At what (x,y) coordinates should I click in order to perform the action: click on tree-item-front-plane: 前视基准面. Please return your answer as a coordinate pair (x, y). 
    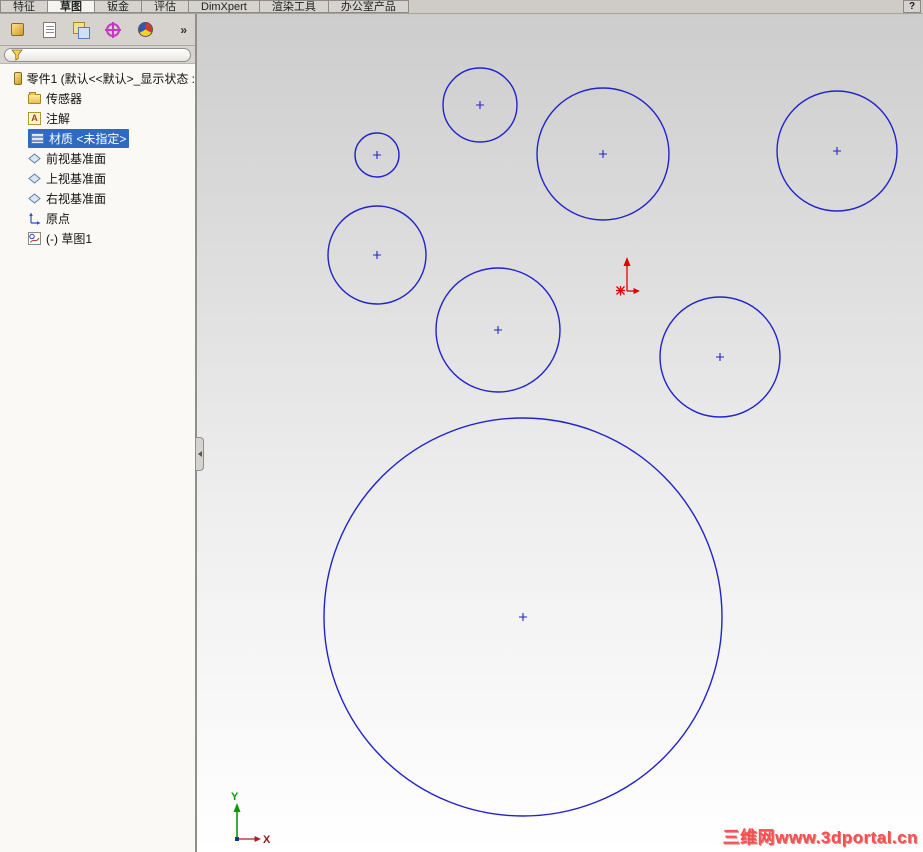
    Looking at the image, I should click on (97, 158).